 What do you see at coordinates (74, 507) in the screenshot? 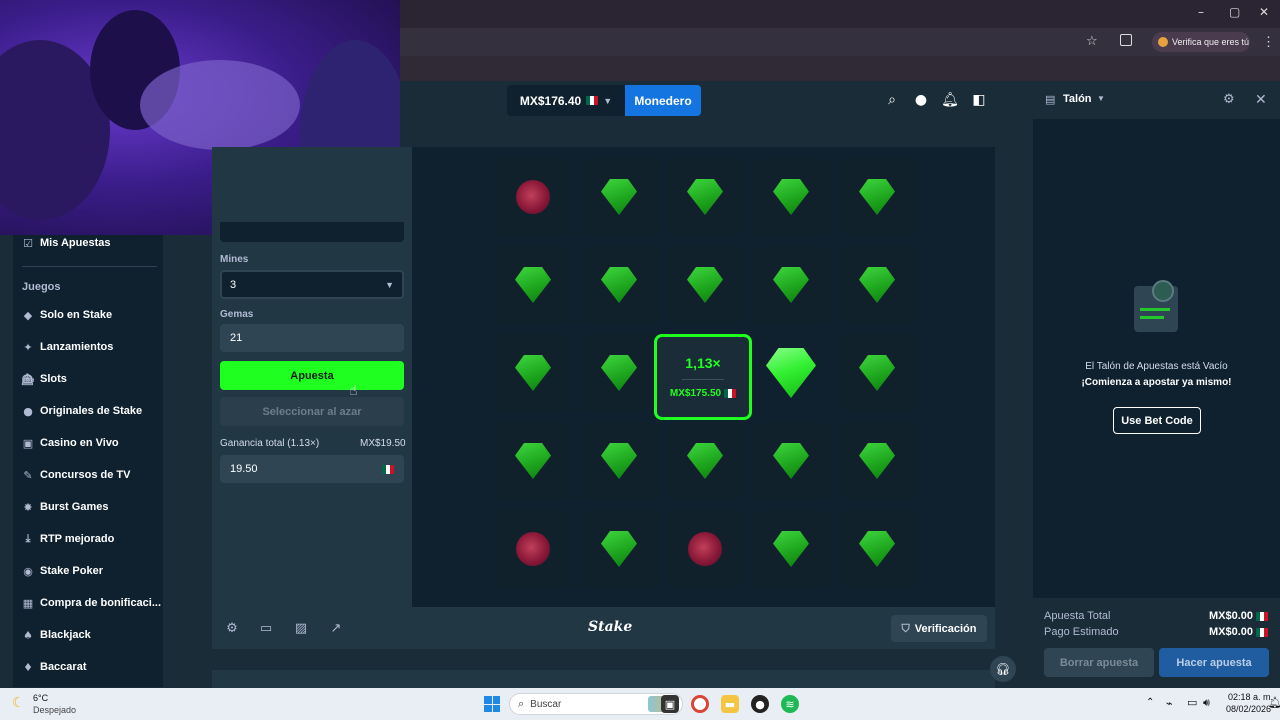
I see `sidebar-item-label: Burst Games` at bounding box center [74, 507].